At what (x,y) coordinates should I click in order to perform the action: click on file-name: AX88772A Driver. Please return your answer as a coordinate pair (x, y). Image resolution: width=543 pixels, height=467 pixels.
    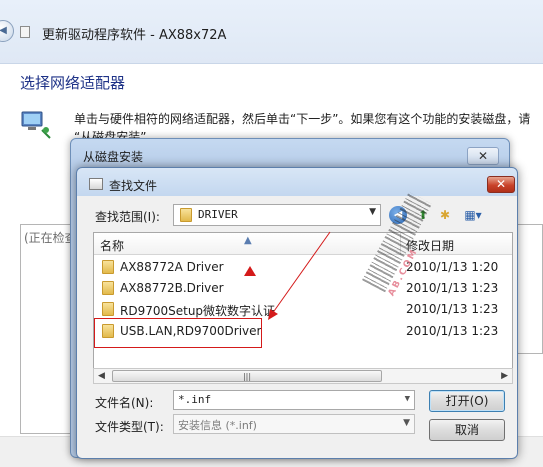
    Looking at the image, I should click on (172, 267).